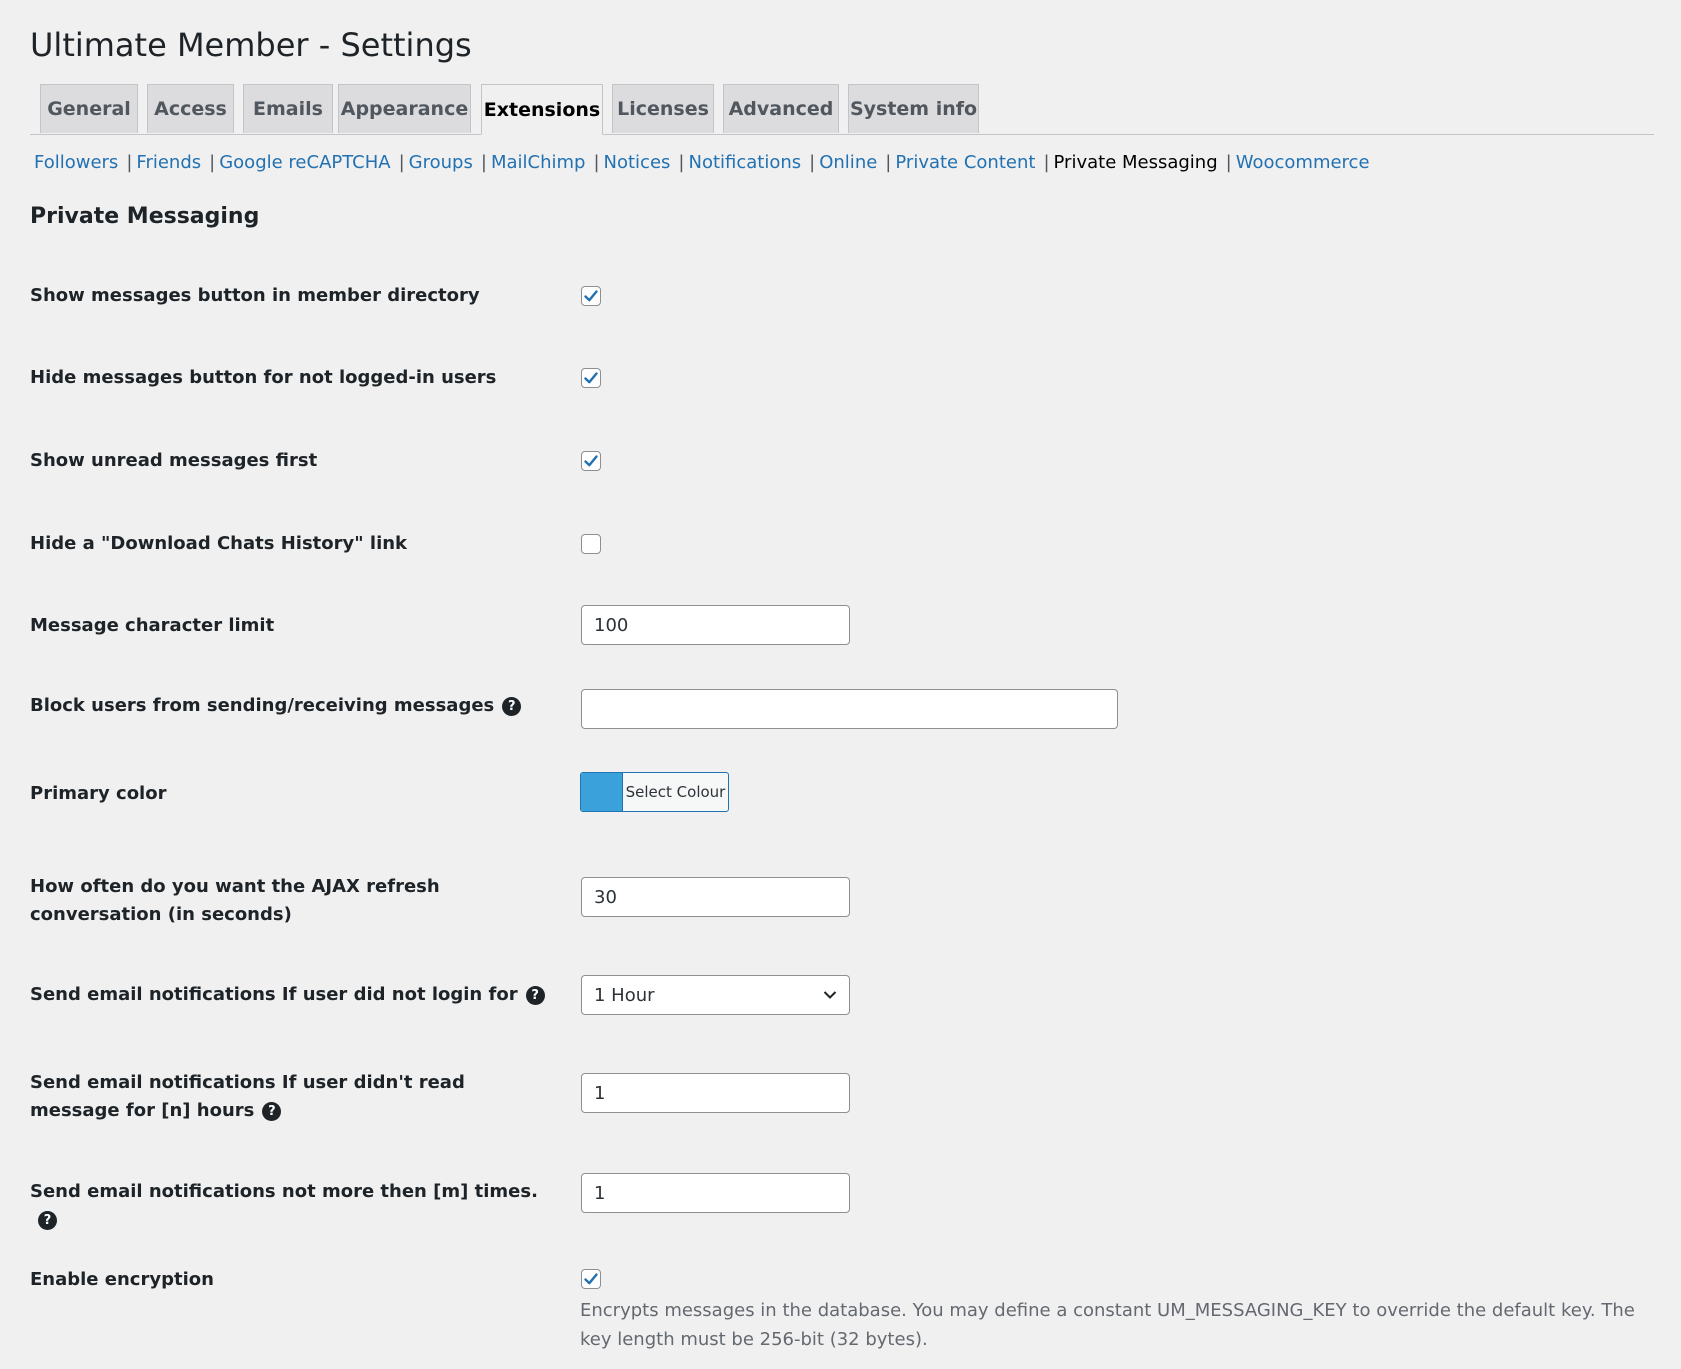 This screenshot has width=1681, height=1369. I want to click on subnav-notices: Notices, so click(637, 162).